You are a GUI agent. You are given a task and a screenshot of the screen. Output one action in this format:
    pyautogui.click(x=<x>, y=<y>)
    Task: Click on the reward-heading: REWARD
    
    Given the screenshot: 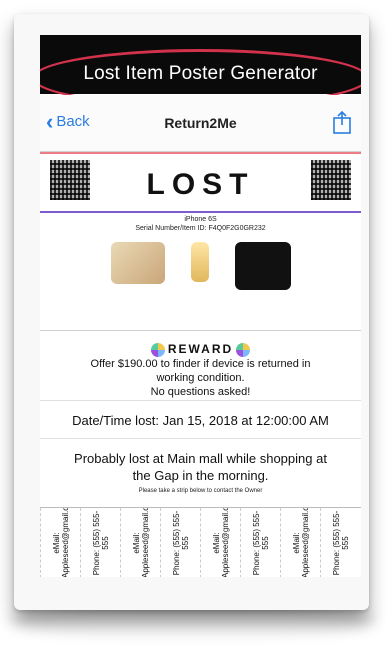 What is the action you would take?
    pyautogui.click(x=200, y=350)
    